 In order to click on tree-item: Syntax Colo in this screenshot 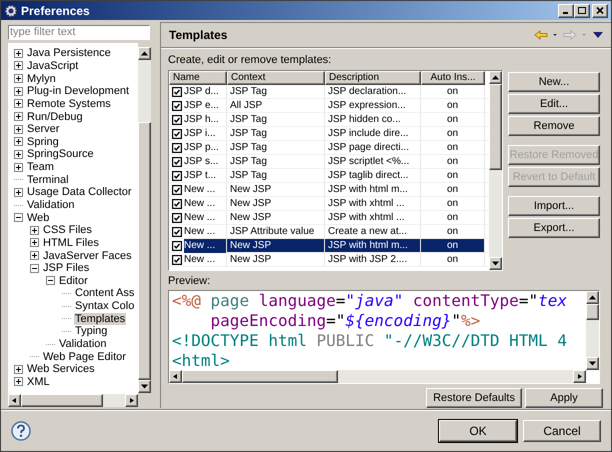, I will do `click(105, 306)`.